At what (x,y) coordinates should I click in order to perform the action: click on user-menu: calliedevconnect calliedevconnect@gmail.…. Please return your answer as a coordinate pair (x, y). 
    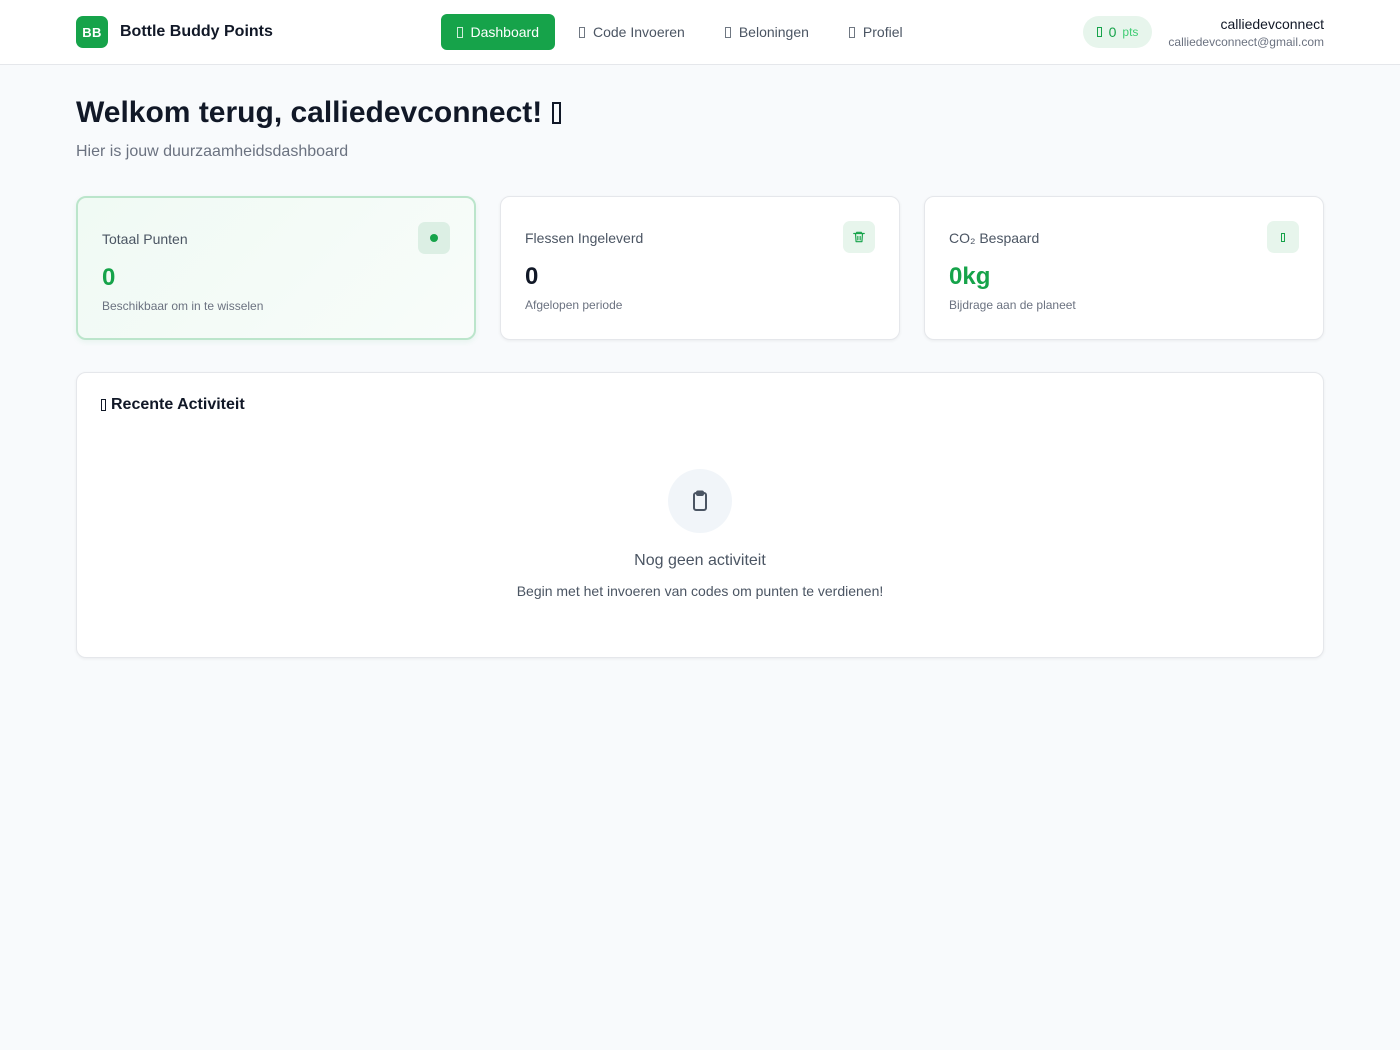
    Looking at the image, I should click on (1246, 32).